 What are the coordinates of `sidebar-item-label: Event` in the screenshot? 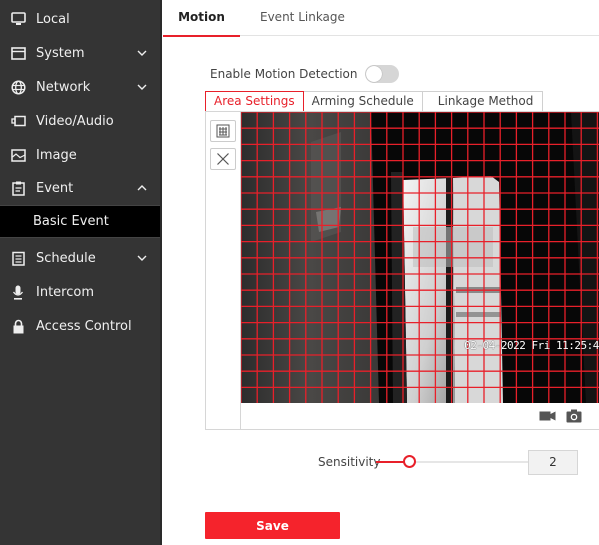 It's located at (55, 188).